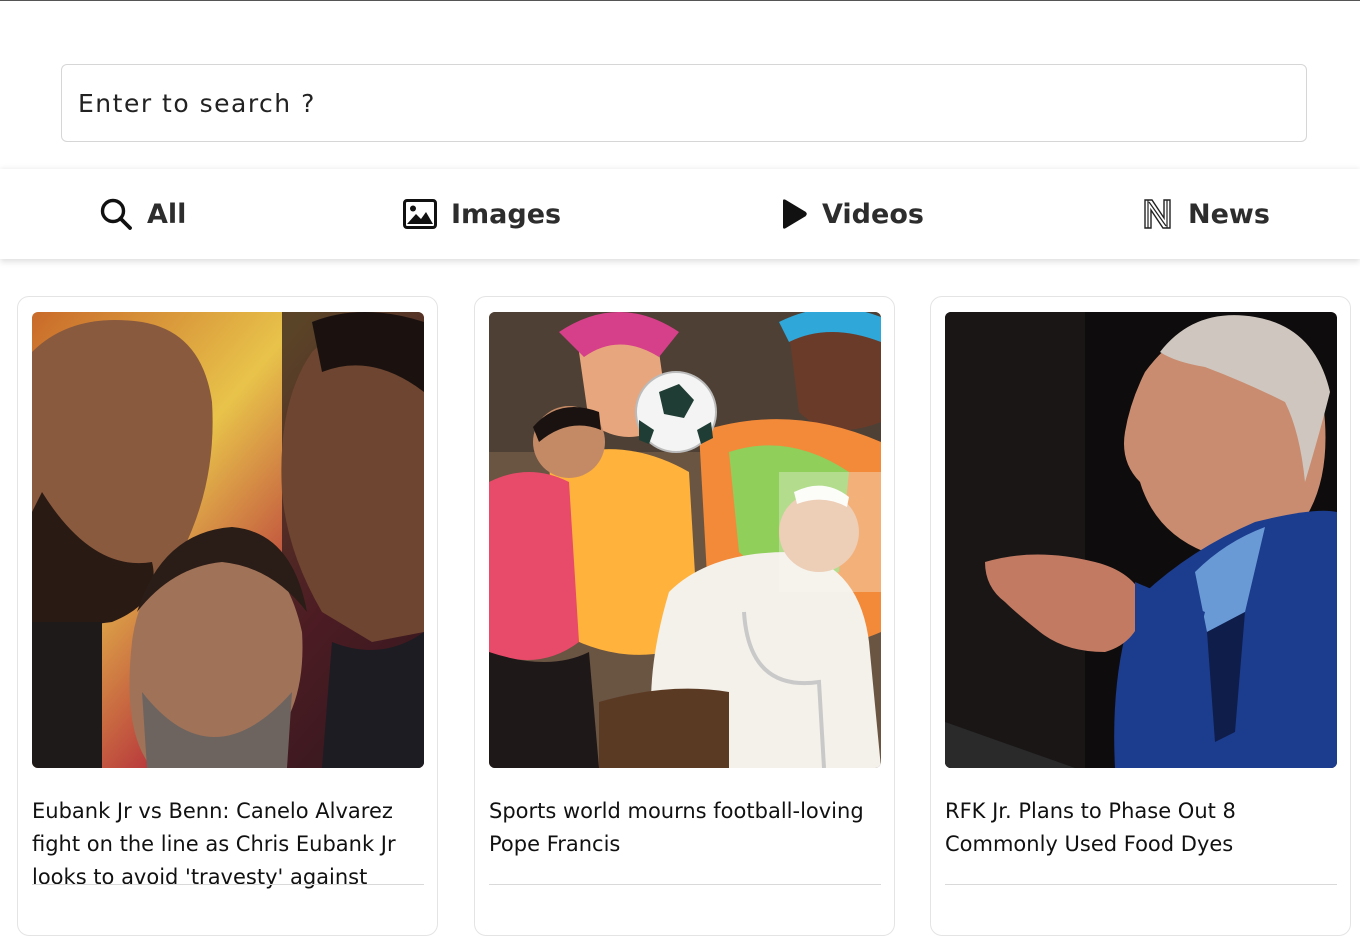 This screenshot has height=936, width=1360. I want to click on top-border, so click(680, 0).